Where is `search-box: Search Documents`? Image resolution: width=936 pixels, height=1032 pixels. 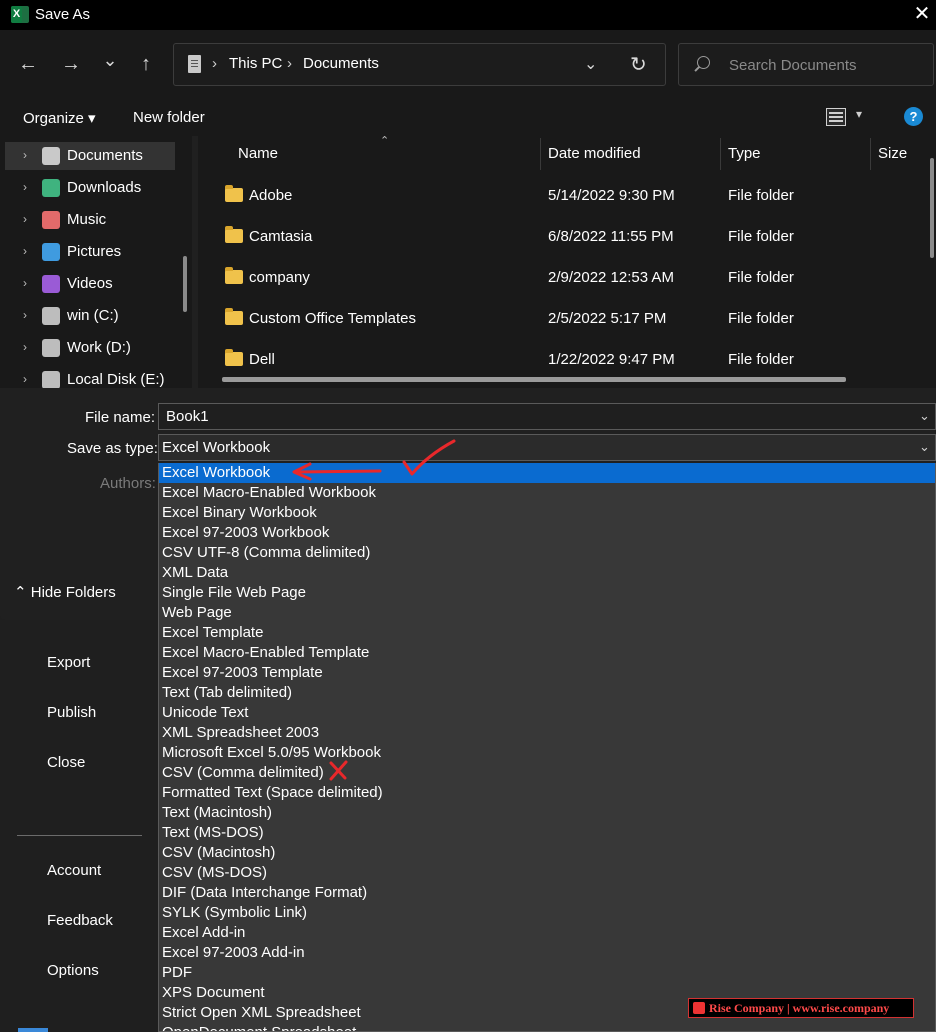 search-box: Search Documents is located at coordinates (806, 64).